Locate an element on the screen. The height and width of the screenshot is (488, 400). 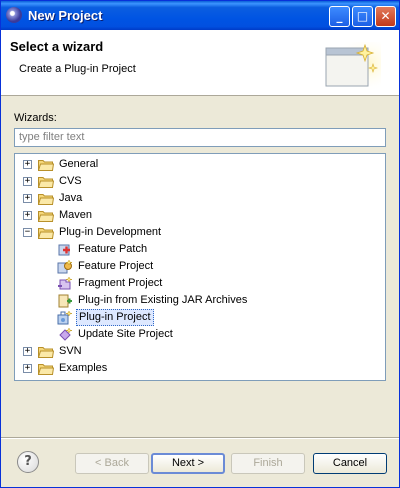
feature-project-icon is located at coordinates (65, 267).